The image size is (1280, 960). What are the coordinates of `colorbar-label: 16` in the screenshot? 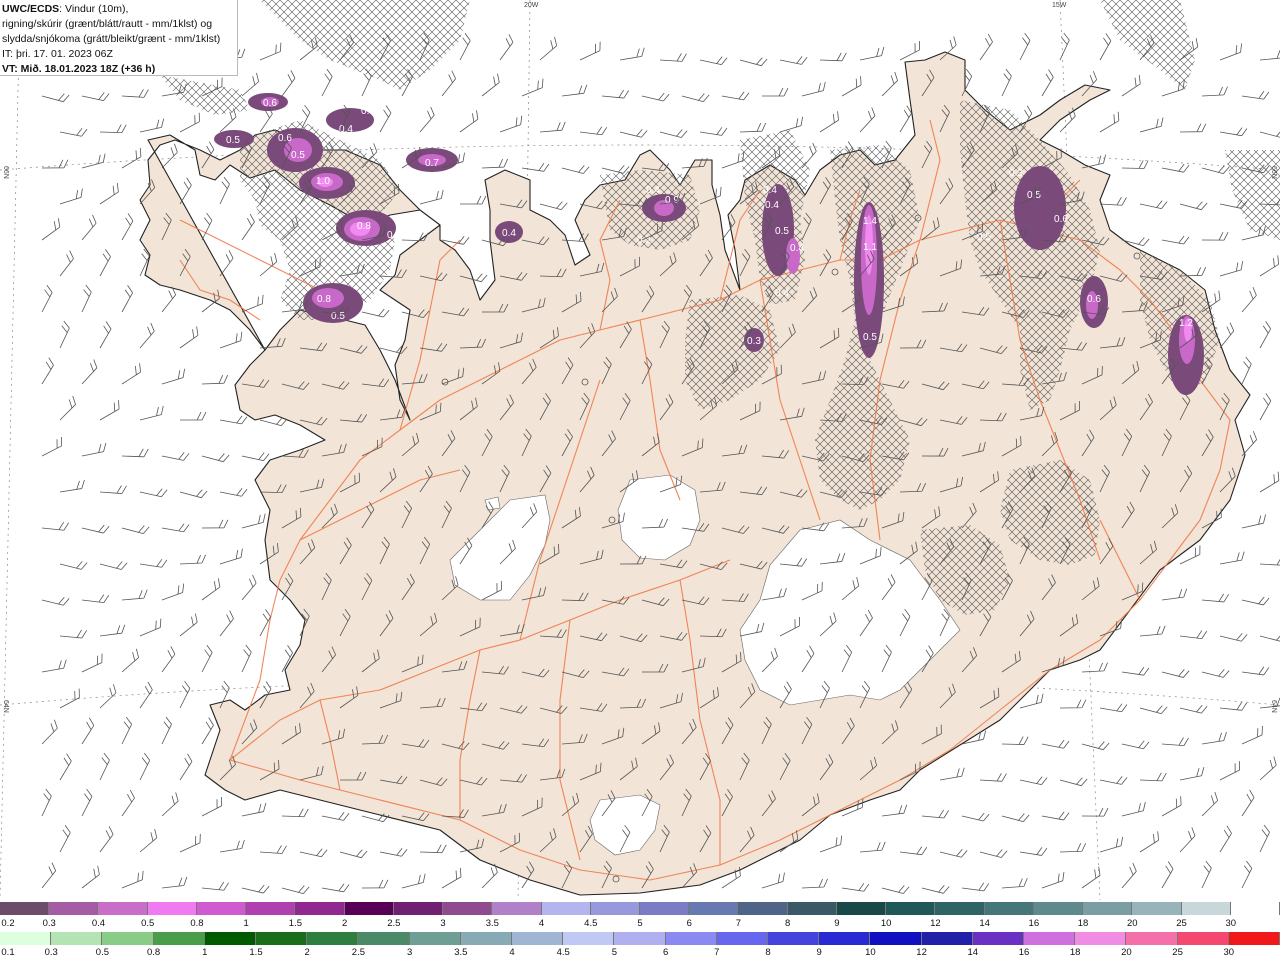 It's located at (1024, 952).